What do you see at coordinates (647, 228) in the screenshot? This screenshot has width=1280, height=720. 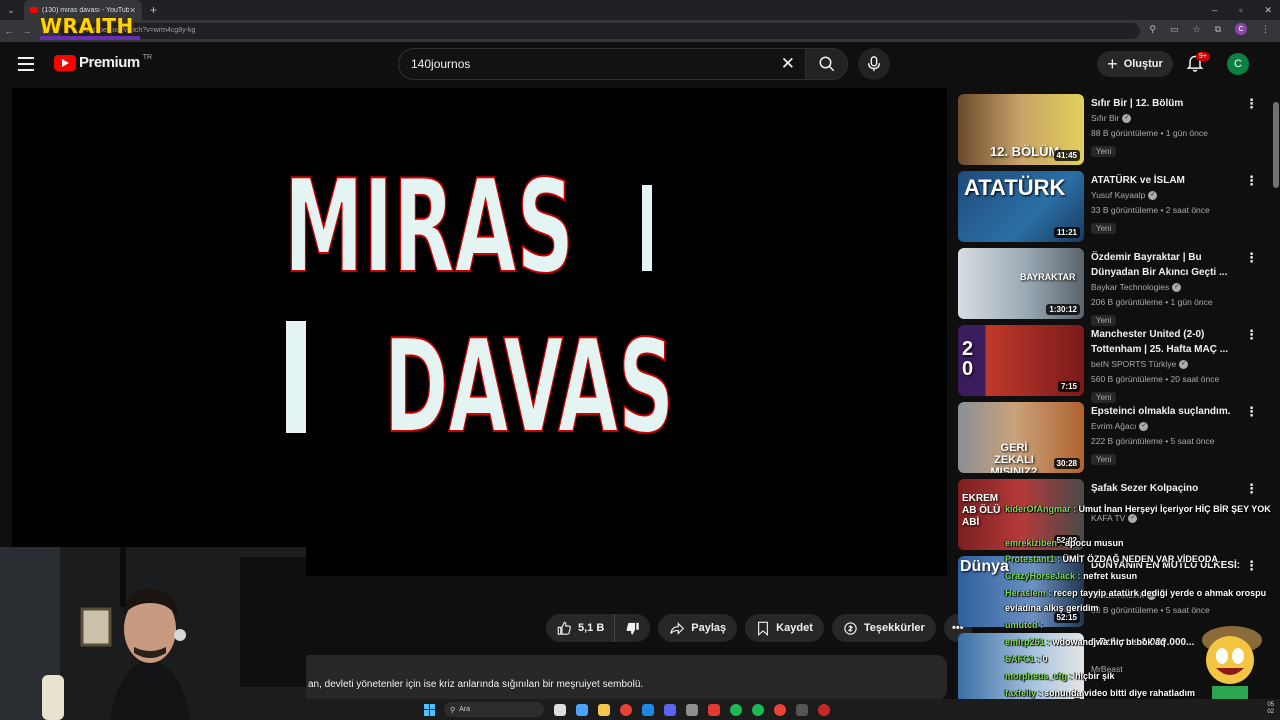 I see `title-fragment-bar` at bounding box center [647, 228].